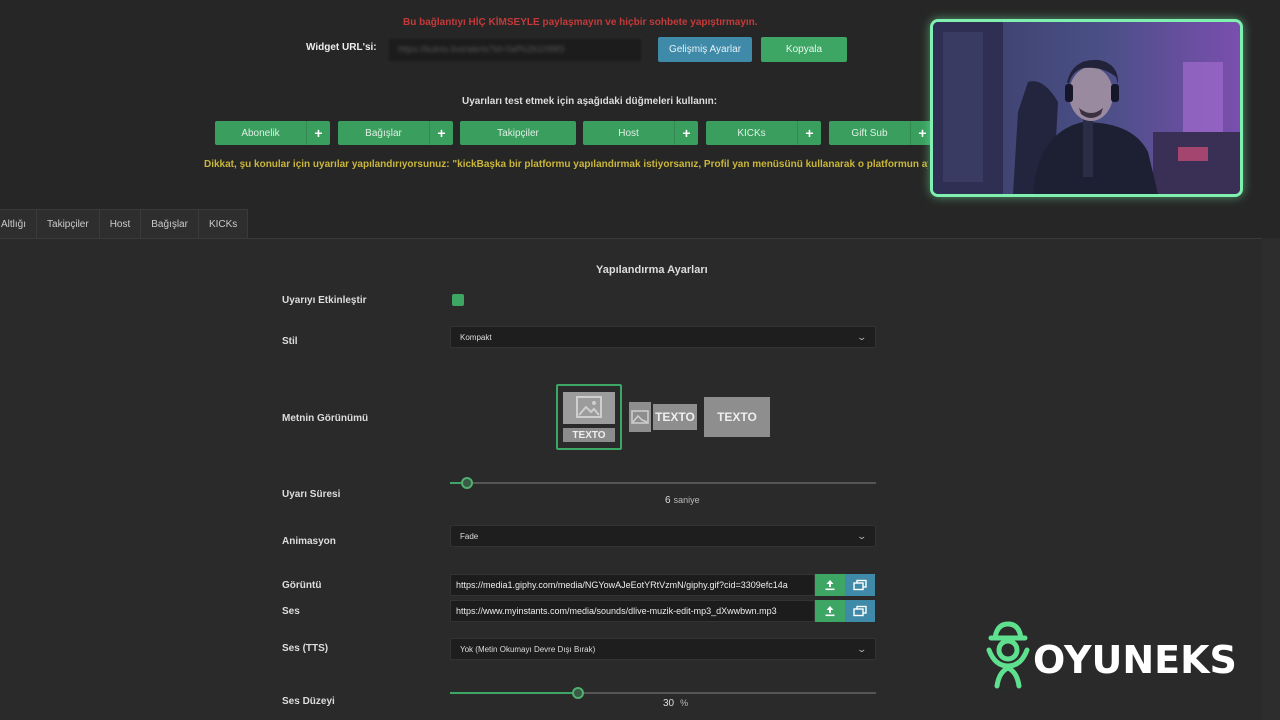 The image size is (1280, 720). What do you see at coordinates (290, 341) in the screenshot?
I see `style-label: Stil` at bounding box center [290, 341].